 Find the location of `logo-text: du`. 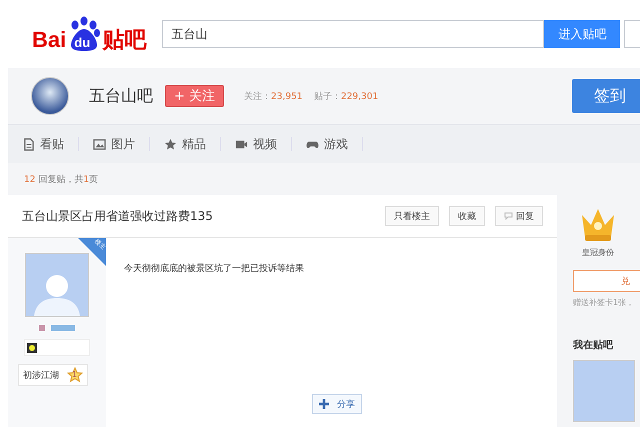

logo-text: du is located at coordinates (82, 43).